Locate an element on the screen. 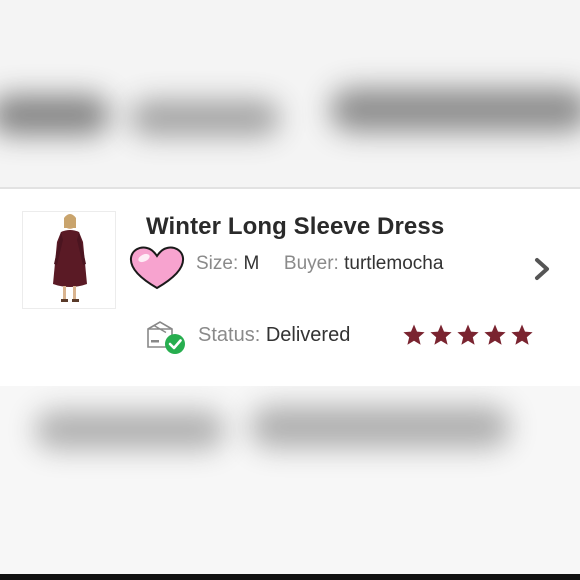  buyer-value: turtlemocha is located at coordinates (394, 263).